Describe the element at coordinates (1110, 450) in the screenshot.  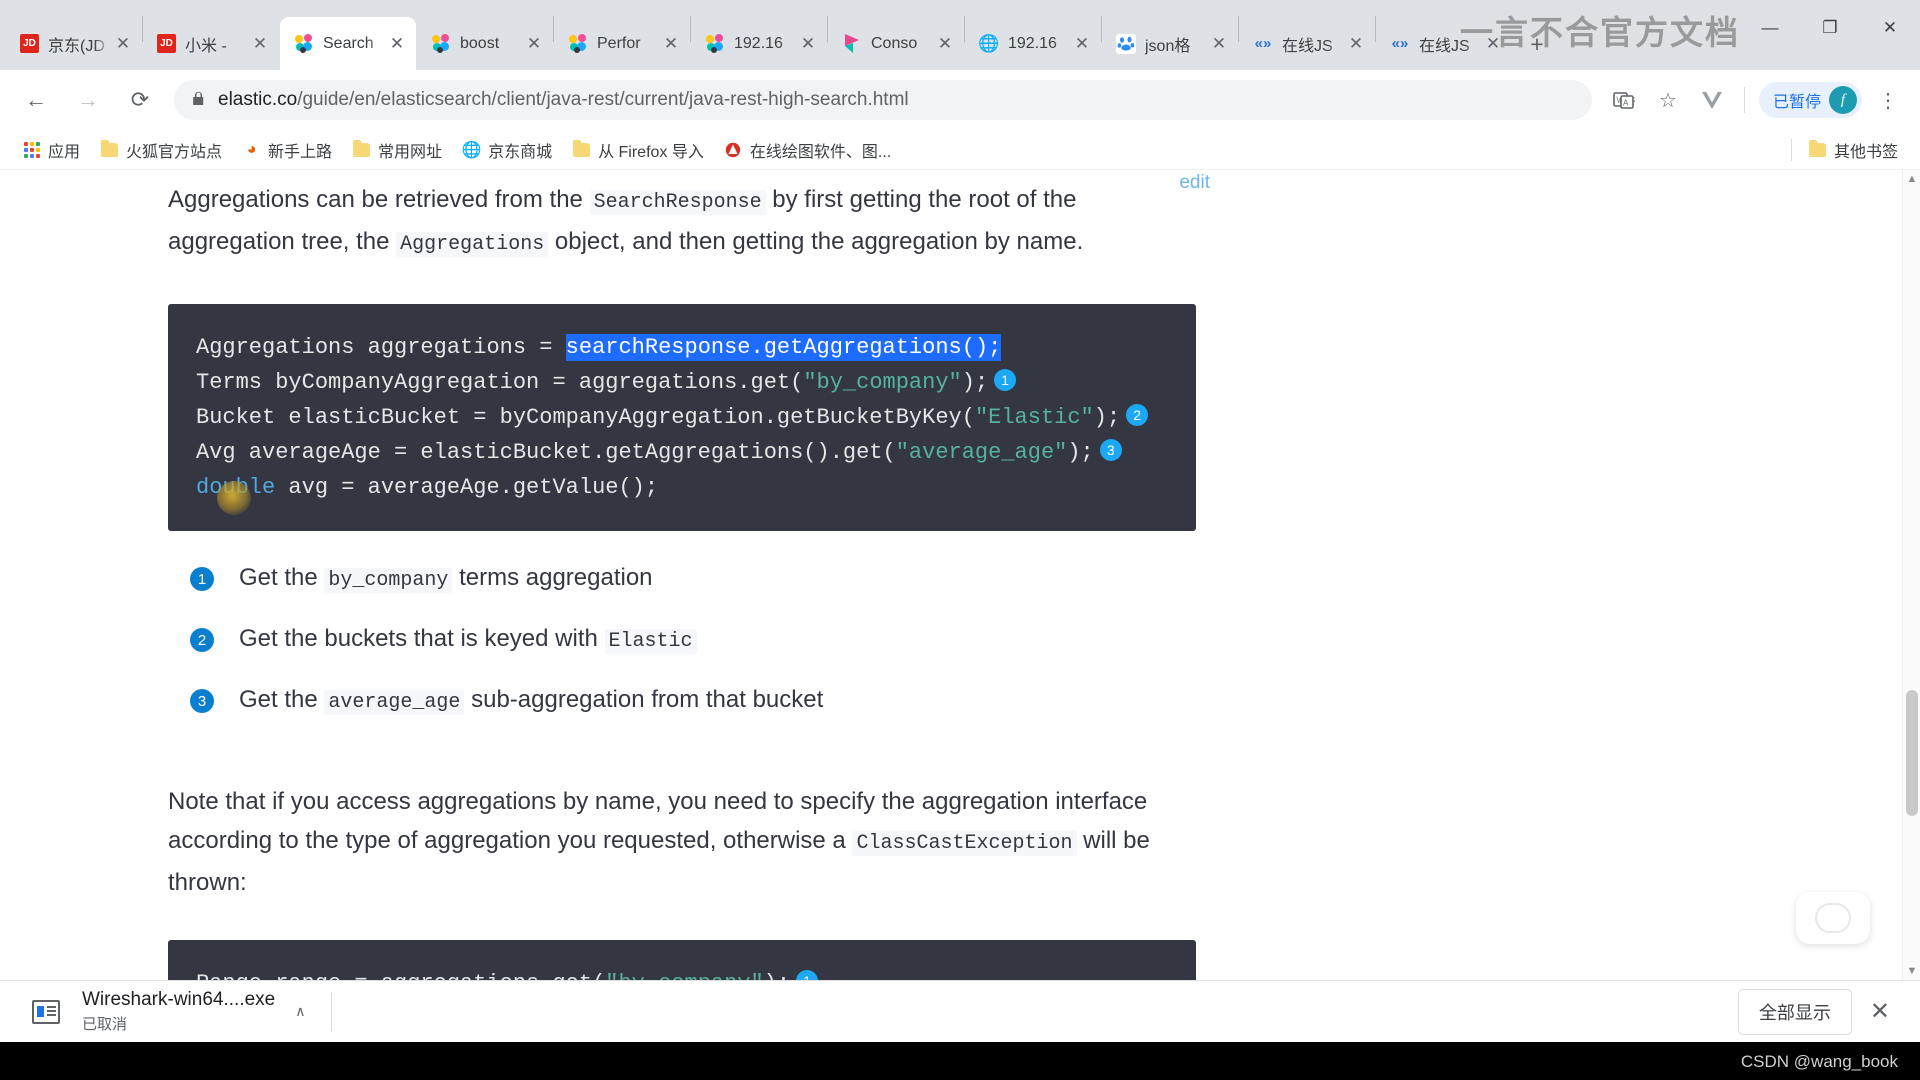
I see `code-callout-marker: 3` at that location.